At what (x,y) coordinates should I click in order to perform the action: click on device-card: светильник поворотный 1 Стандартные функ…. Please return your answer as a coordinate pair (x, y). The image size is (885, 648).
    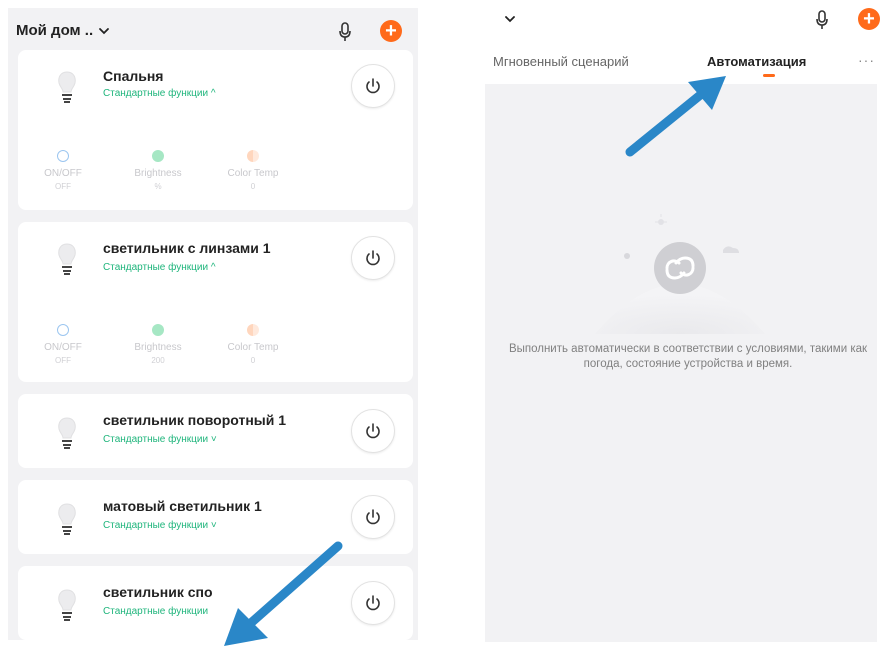
    Looking at the image, I should click on (215, 431).